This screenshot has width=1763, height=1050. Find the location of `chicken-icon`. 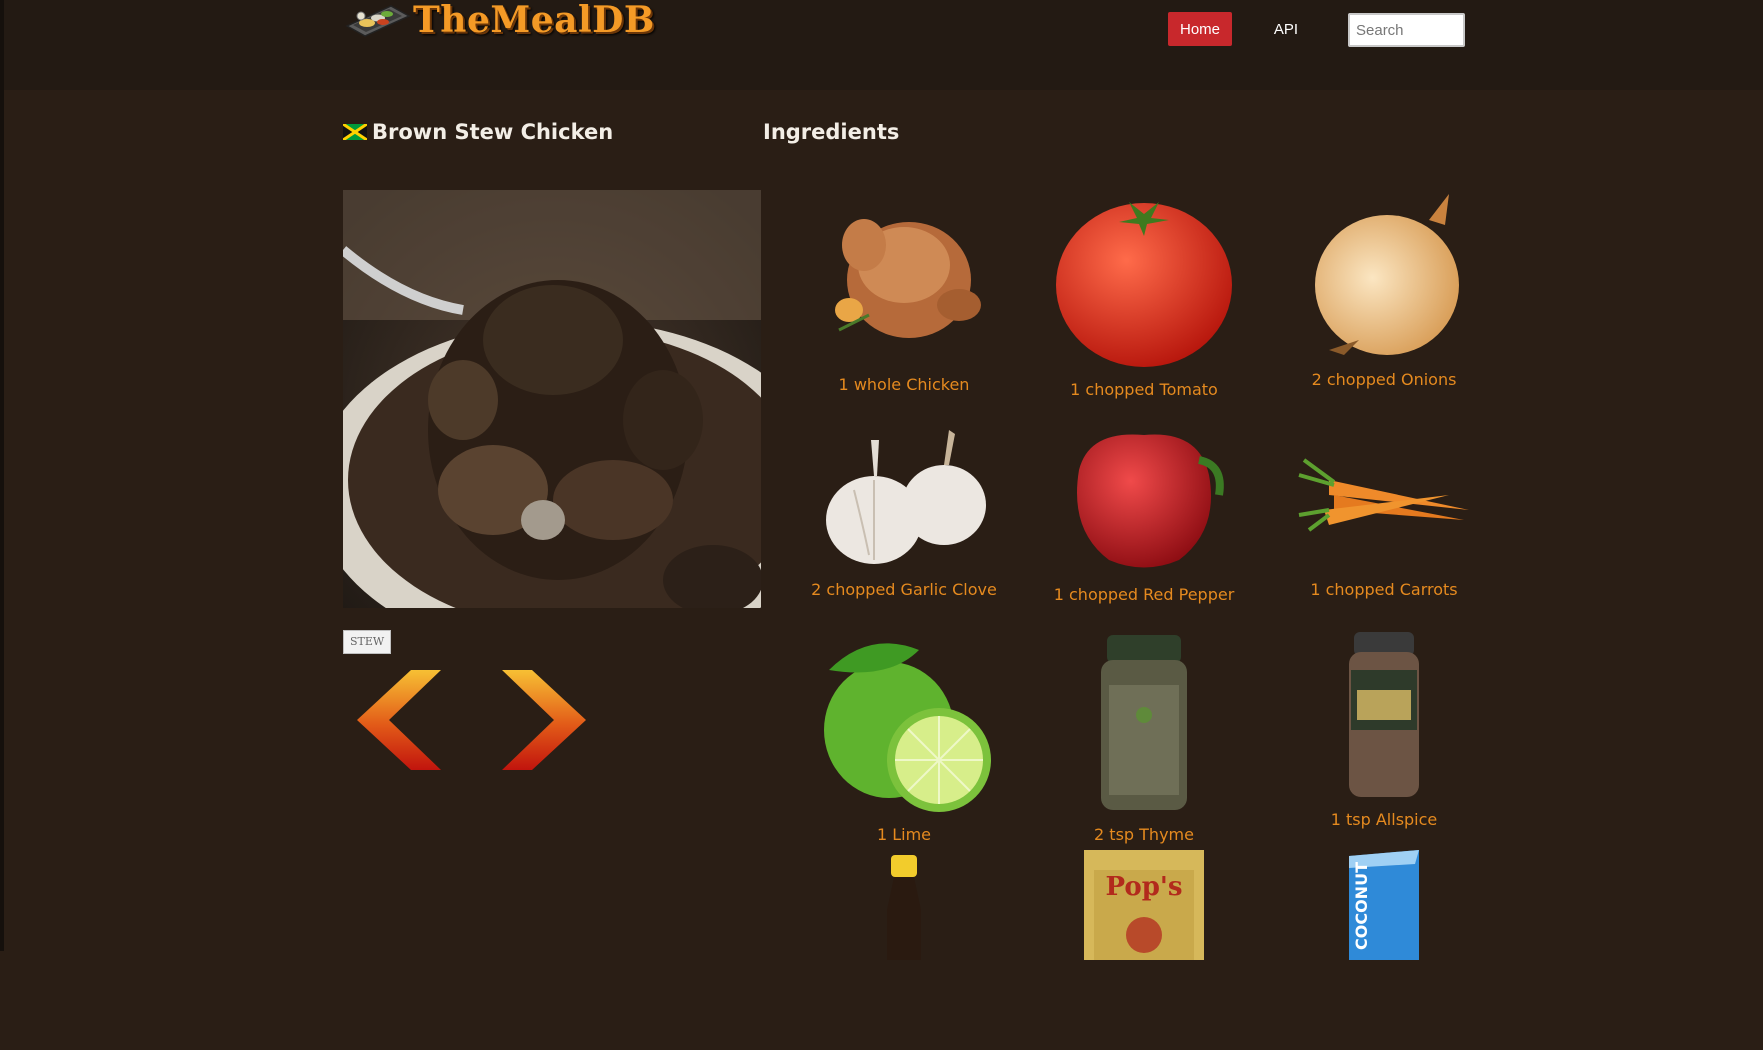

chicken-icon is located at coordinates (908, 278).